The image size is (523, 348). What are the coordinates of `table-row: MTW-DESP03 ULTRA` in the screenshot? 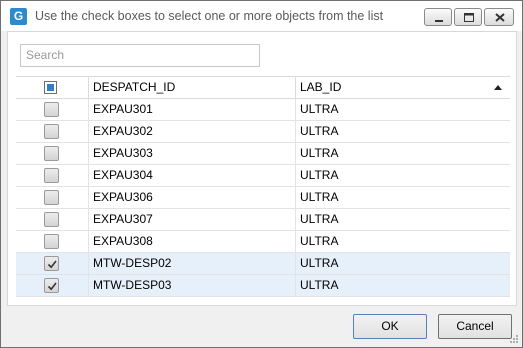 It's located at (263, 286).